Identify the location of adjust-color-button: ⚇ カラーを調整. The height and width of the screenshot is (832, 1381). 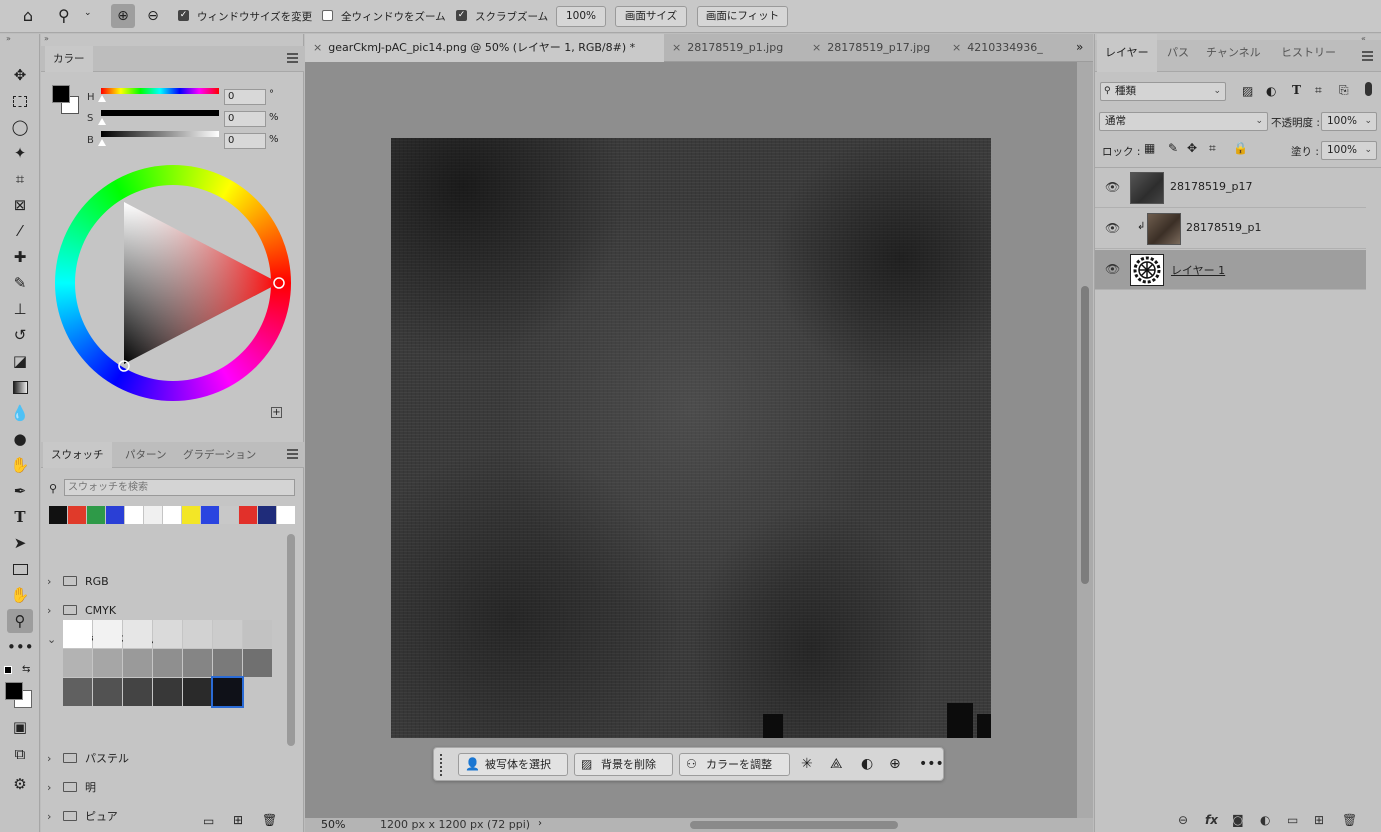
(734, 764).